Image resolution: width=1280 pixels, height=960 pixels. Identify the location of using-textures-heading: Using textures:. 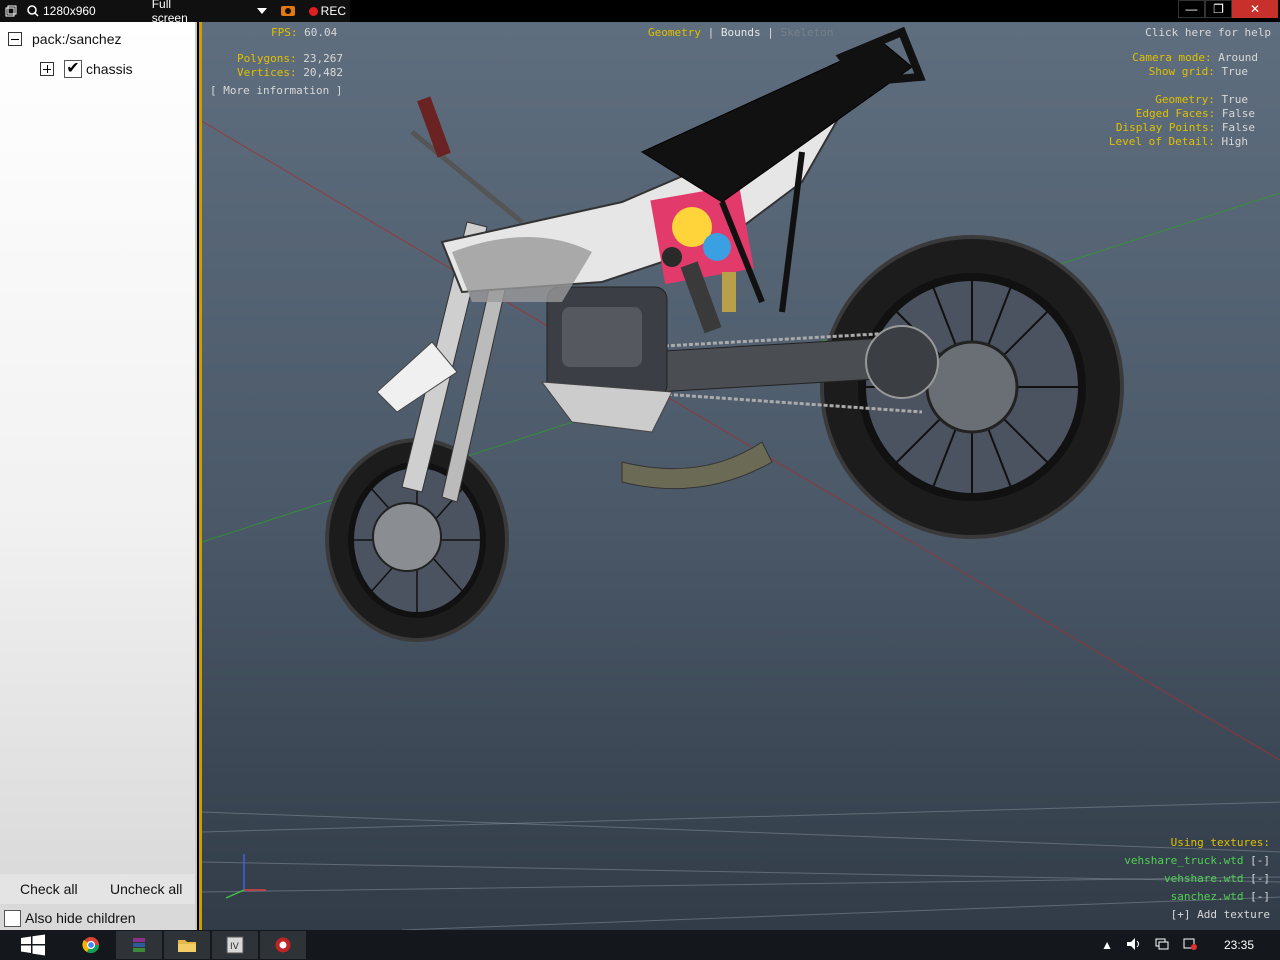
(1220, 842).